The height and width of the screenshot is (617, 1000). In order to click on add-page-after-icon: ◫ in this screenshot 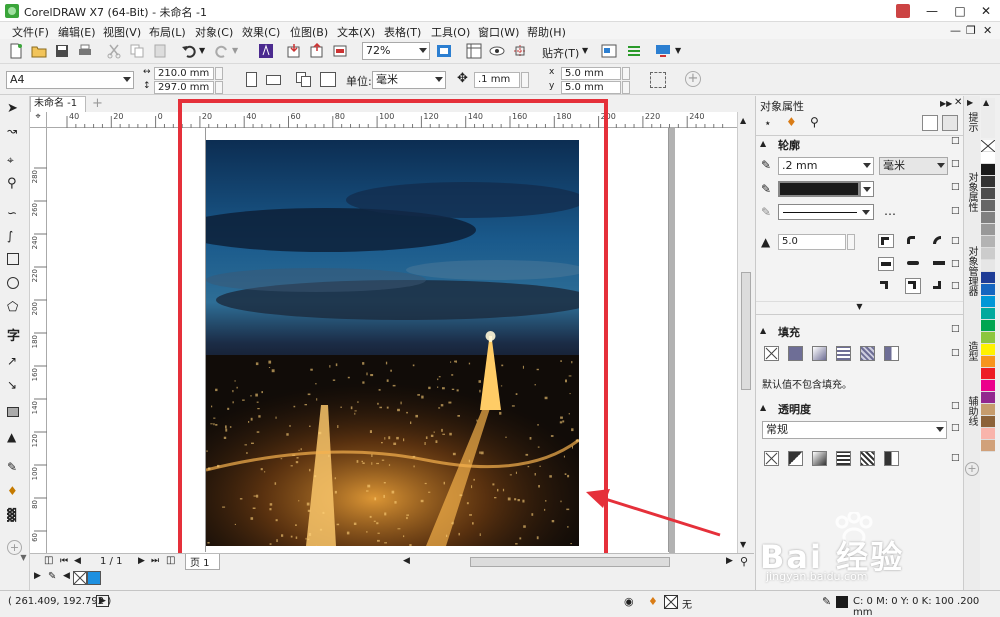, I will do `click(170, 560)`.